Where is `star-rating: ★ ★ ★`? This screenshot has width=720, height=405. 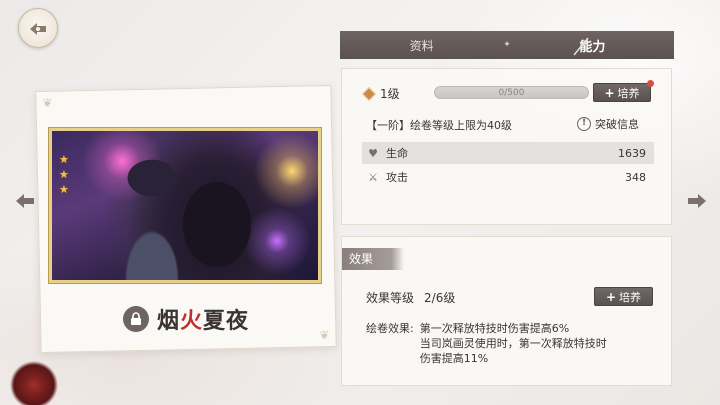 star-rating: ★ ★ ★ is located at coordinates (64, 175).